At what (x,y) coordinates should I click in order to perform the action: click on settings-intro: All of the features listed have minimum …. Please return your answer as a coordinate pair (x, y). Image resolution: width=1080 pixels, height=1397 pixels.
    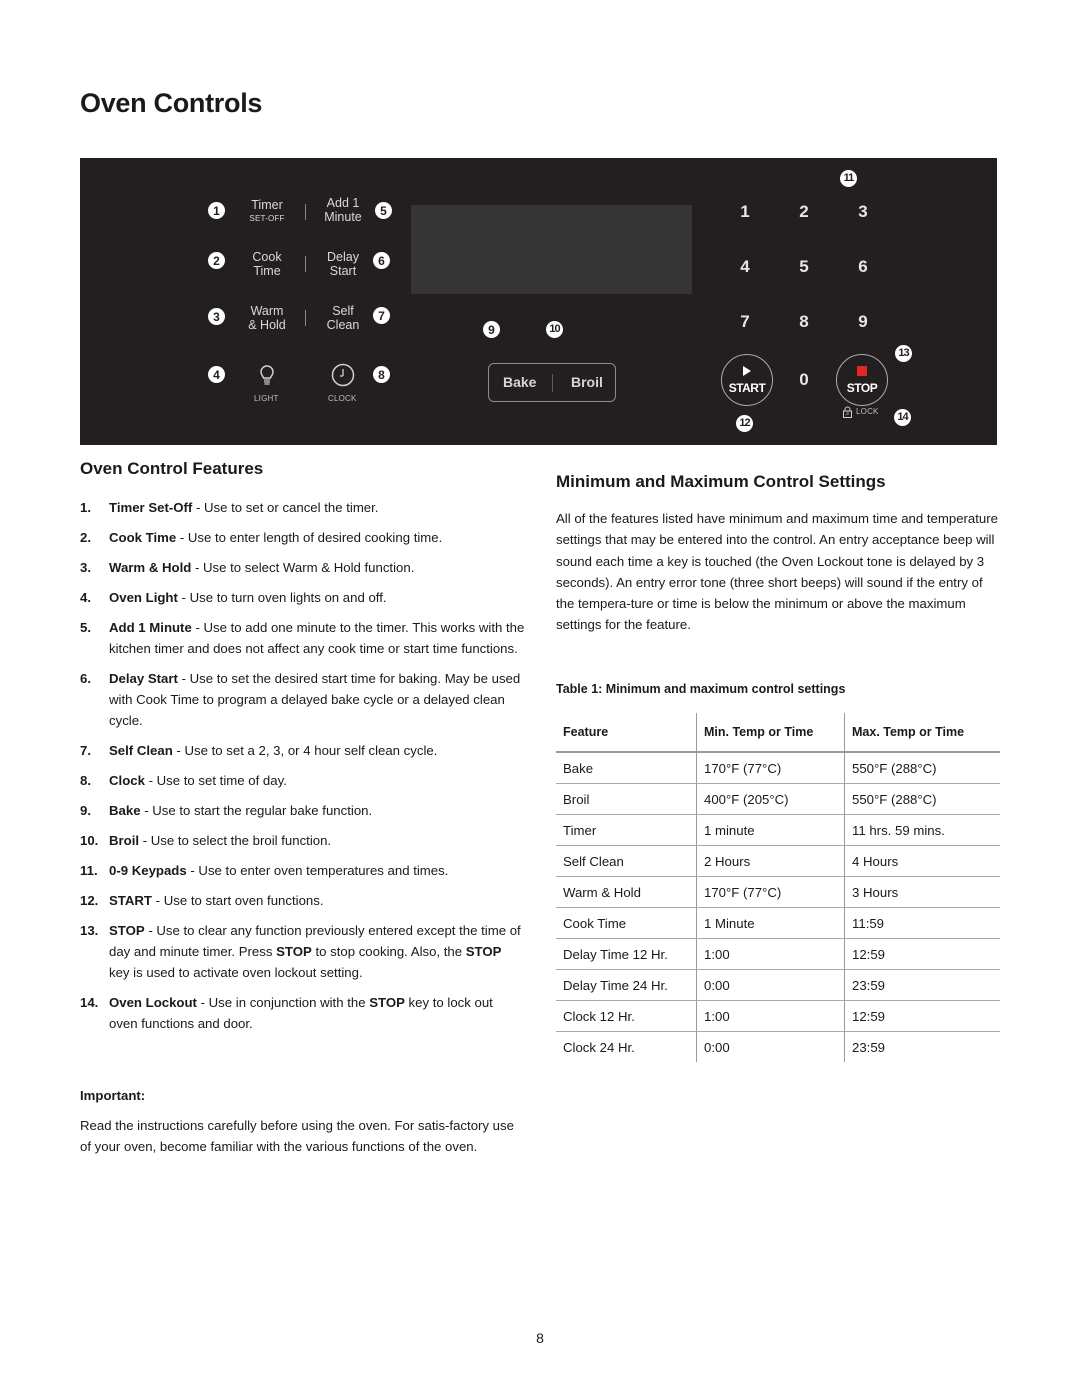
    Looking at the image, I should click on (777, 572).